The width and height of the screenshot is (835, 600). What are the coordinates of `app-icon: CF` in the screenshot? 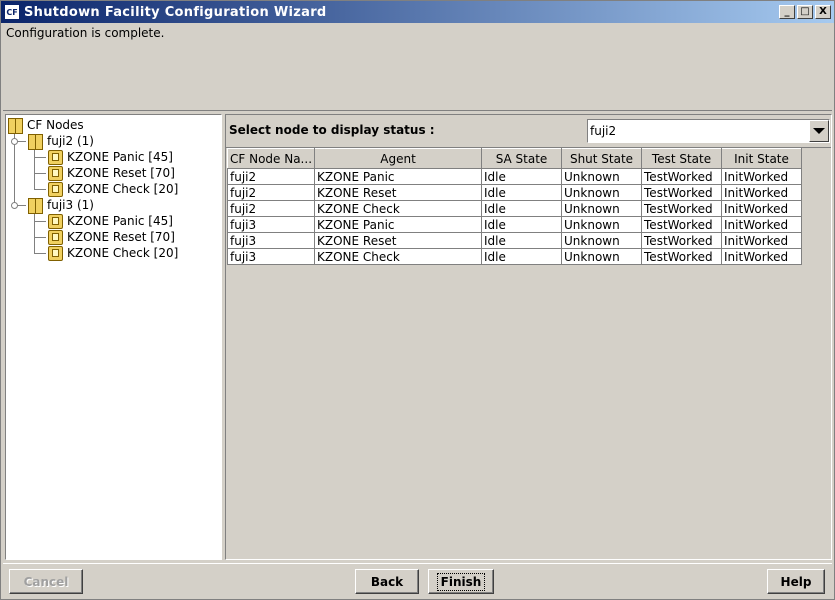 It's located at (12, 12).